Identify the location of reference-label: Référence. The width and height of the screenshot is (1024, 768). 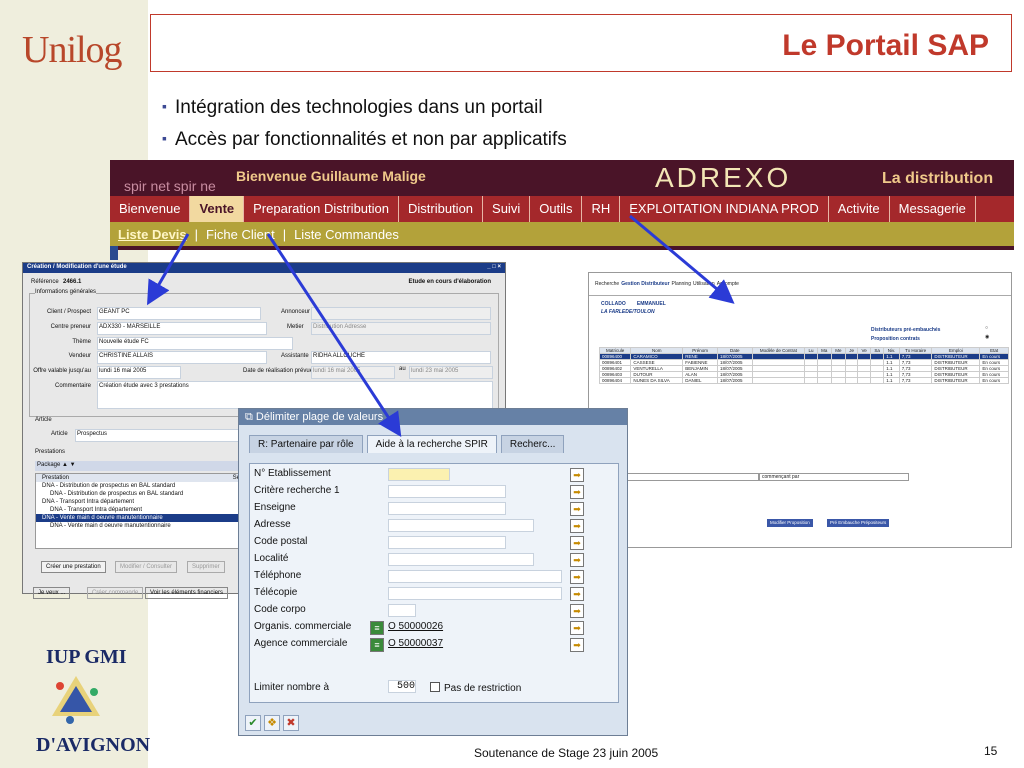
(45, 282).